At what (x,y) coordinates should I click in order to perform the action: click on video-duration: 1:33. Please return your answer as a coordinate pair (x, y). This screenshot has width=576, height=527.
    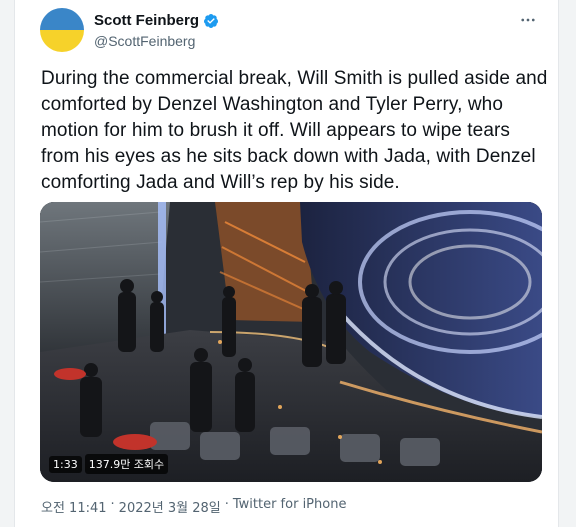
    Looking at the image, I should click on (65, 464).